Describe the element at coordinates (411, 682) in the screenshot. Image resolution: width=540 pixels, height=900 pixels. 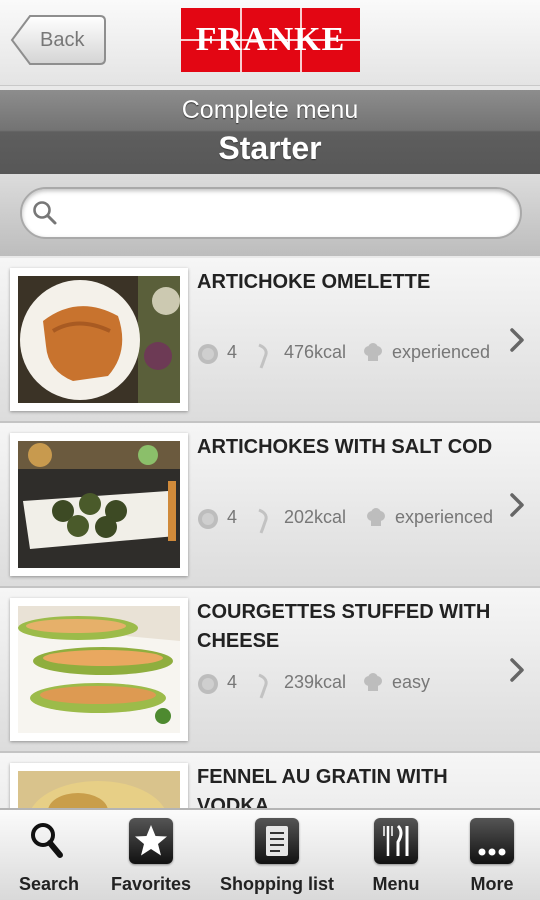
I see `difficulty: easy` at that location.